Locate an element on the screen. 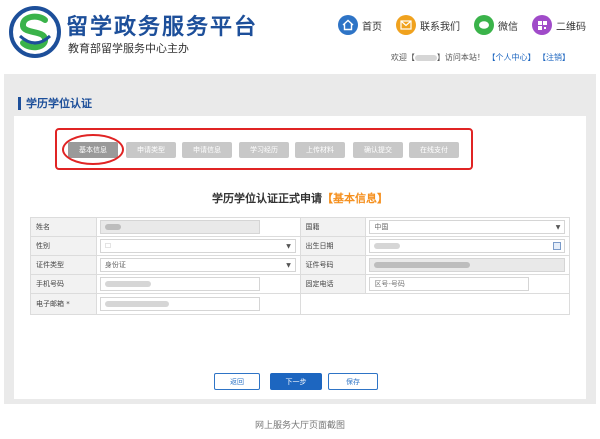  form-row: 证件类型 身份证 ▼ 证件号码 is located at coordinates (300, 265).